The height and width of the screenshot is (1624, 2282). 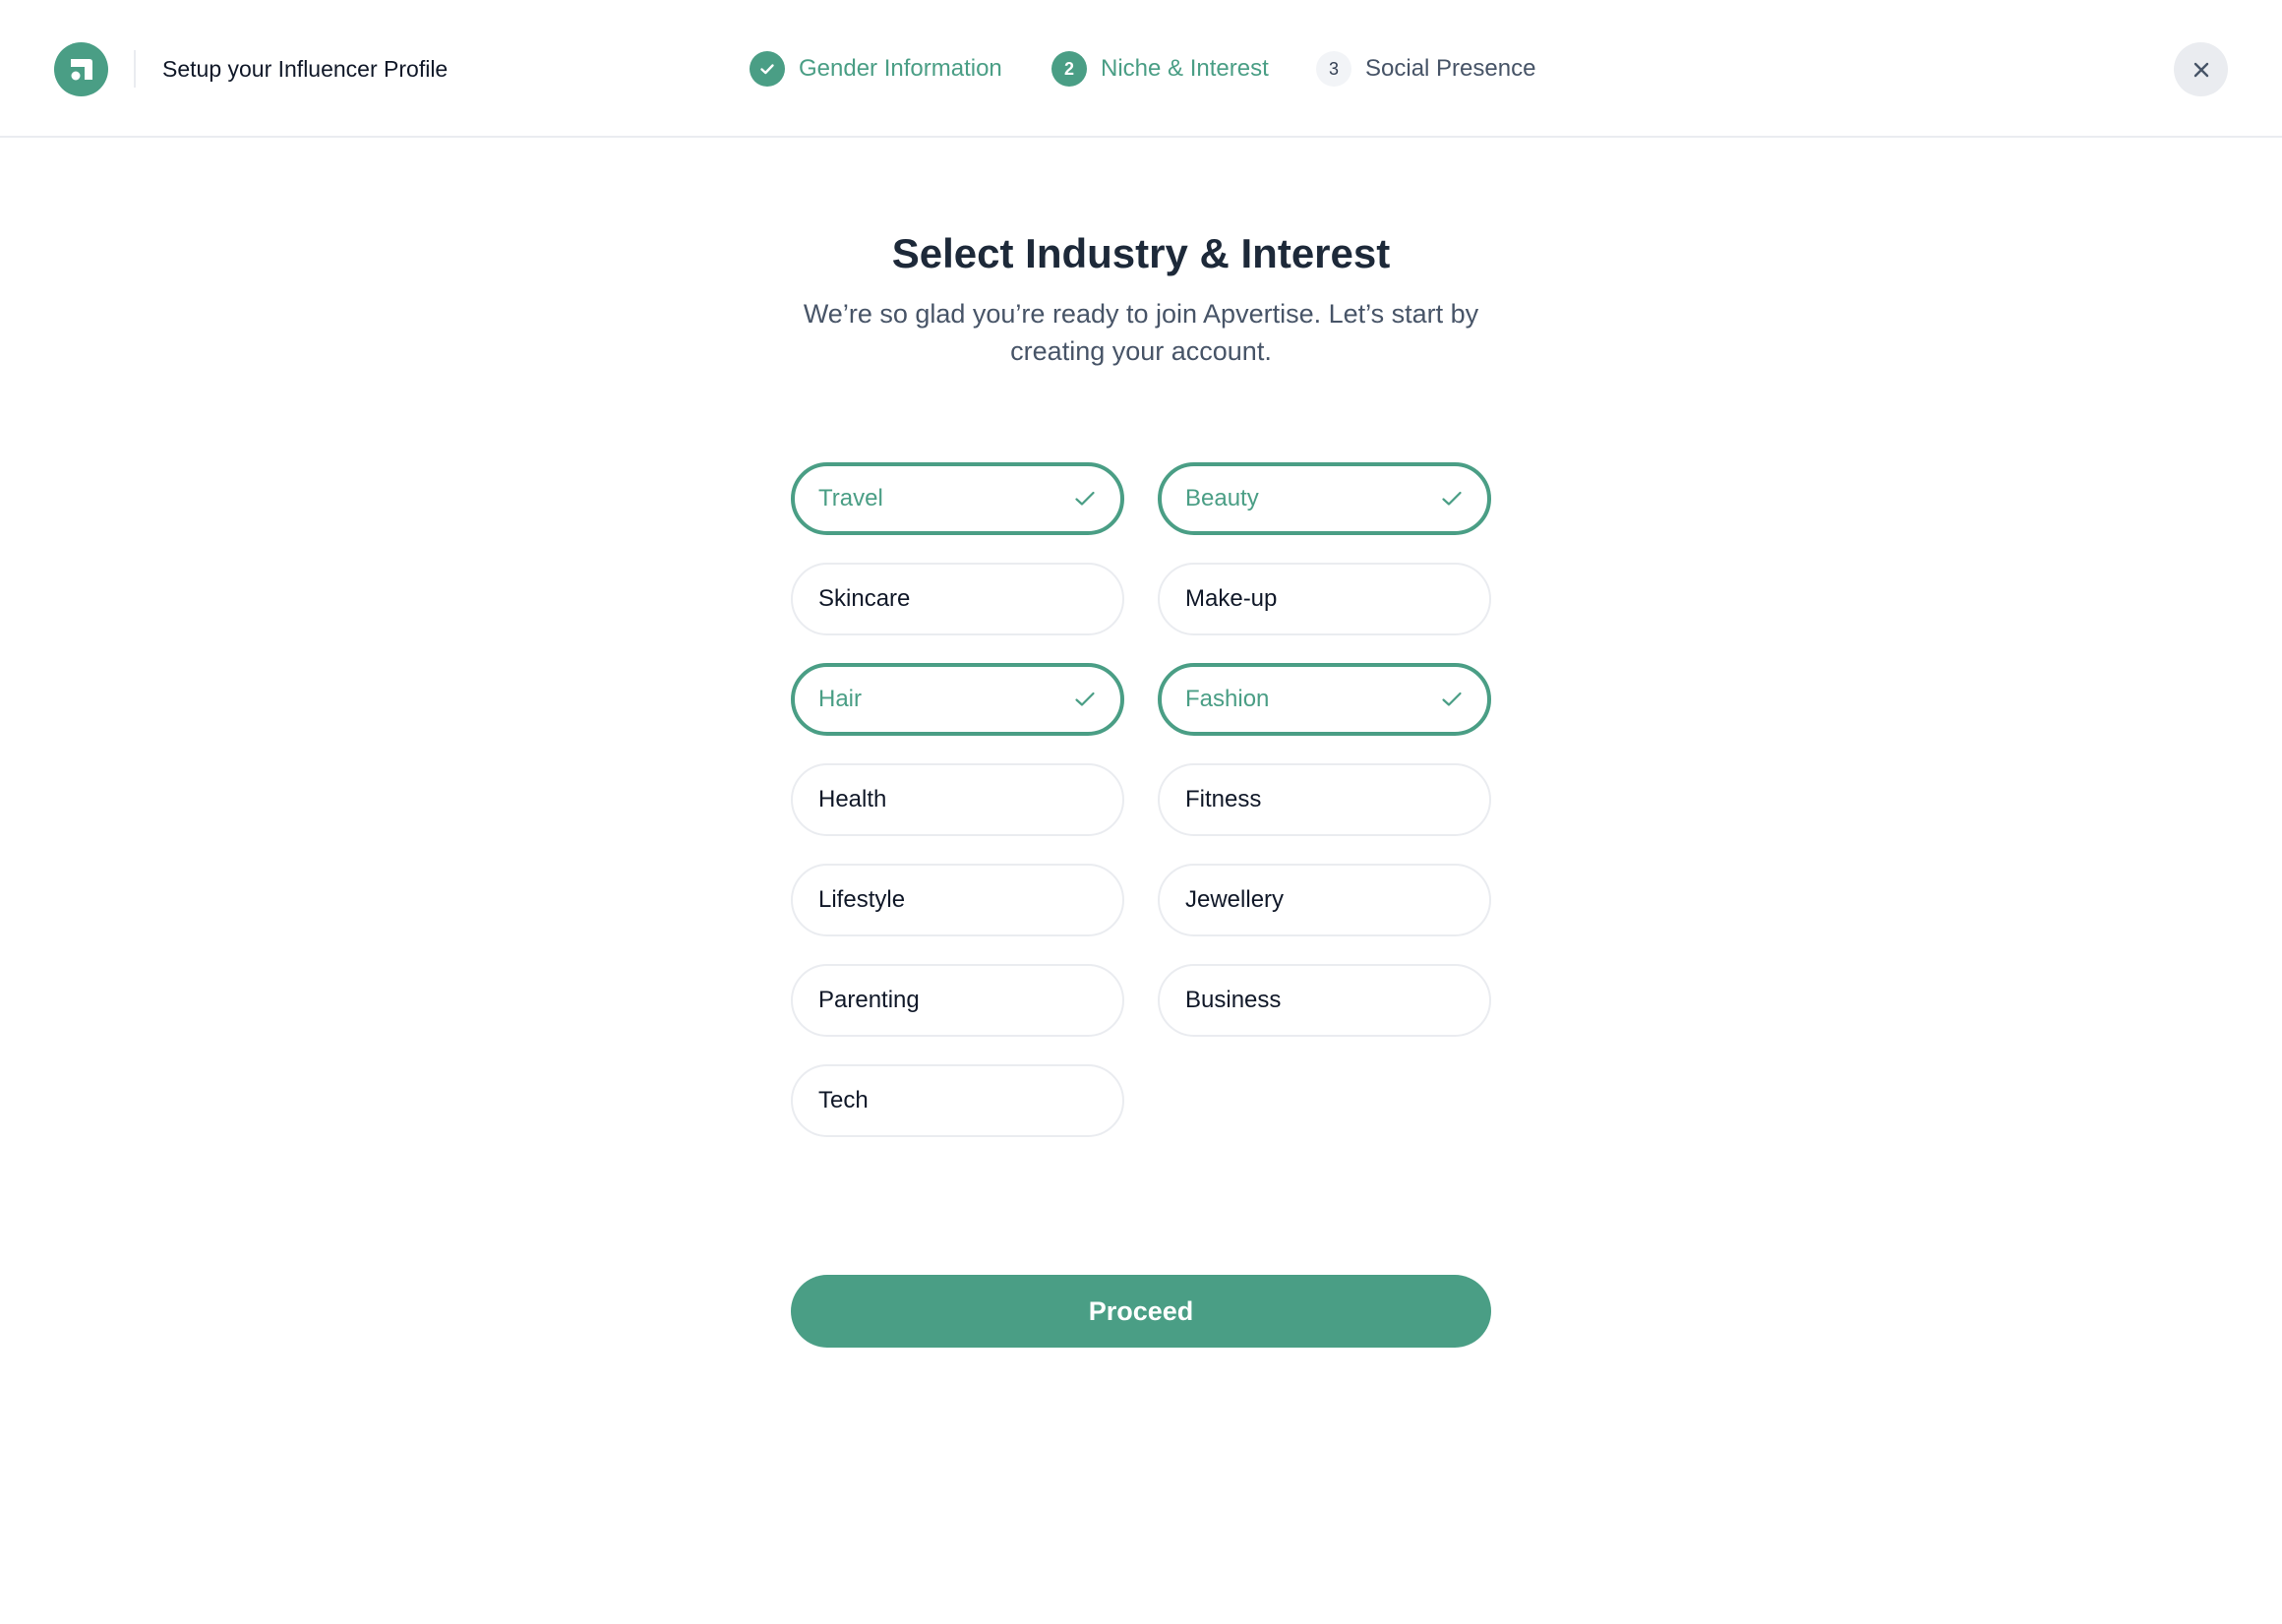 I want to click on section-title: Select Industry & Interest, so click(x=1141, y=253).